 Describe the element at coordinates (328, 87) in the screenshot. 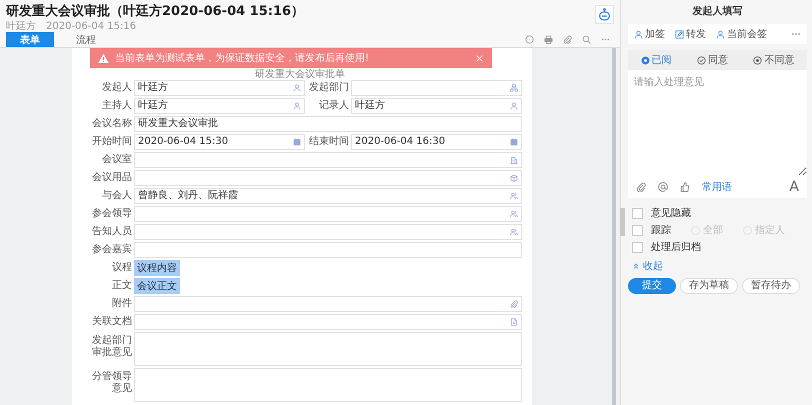

I see `field-label: 发起部门` at that location.